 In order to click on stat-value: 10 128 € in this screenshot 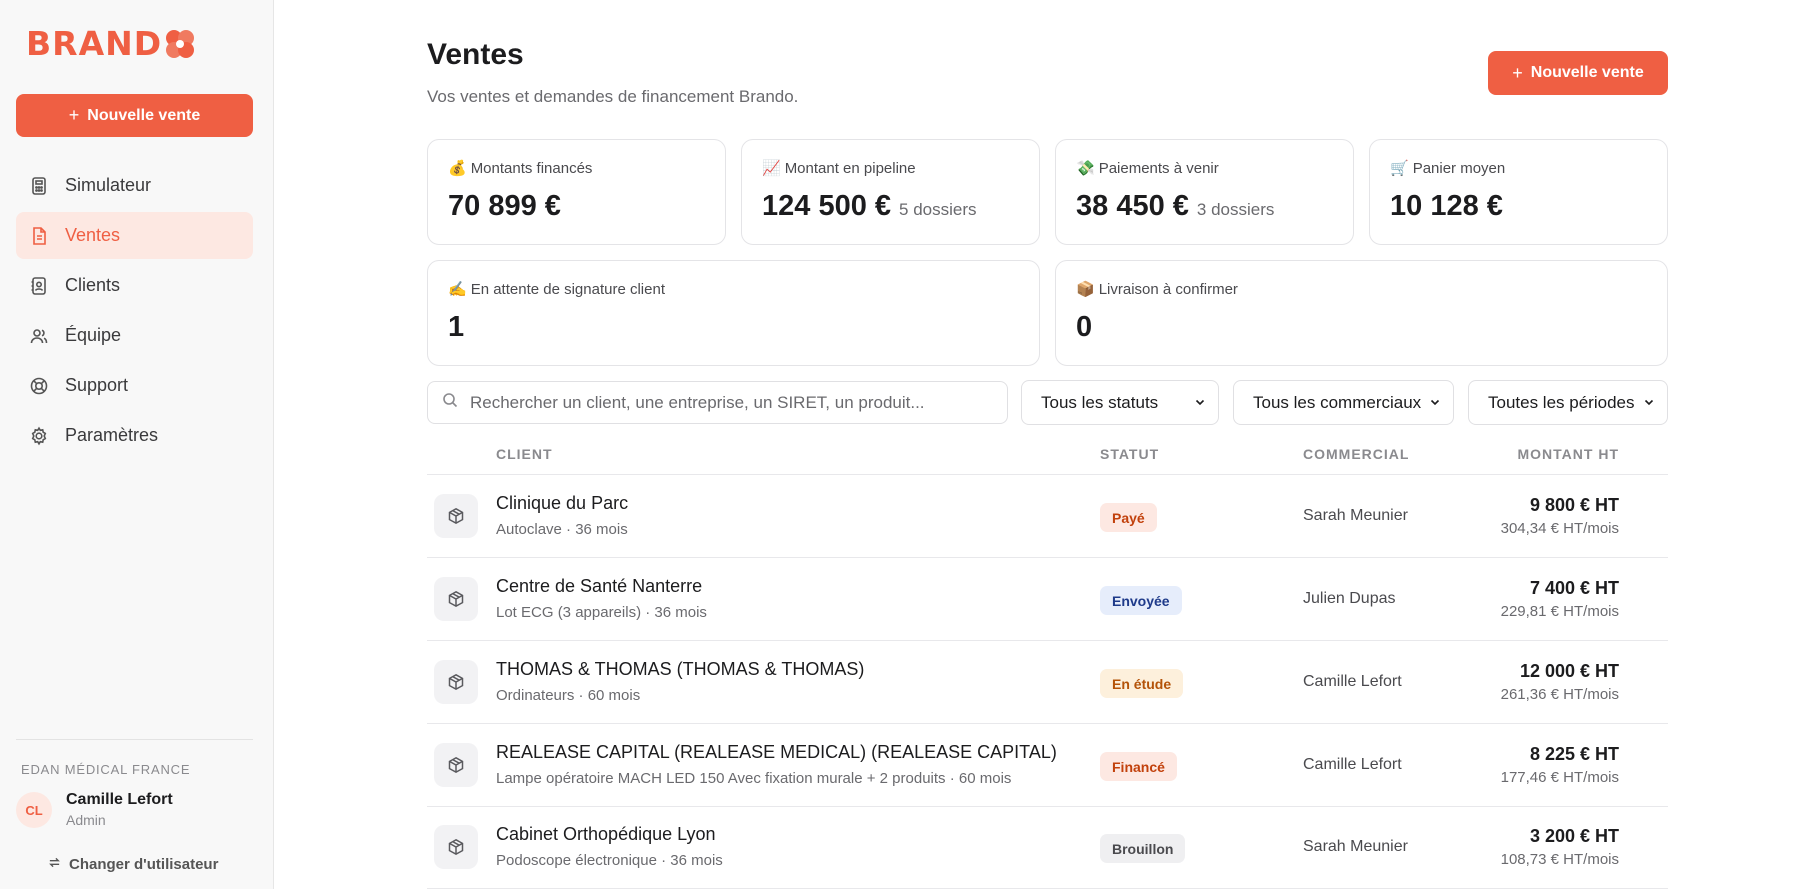, I will do `click(1446, 206)`.